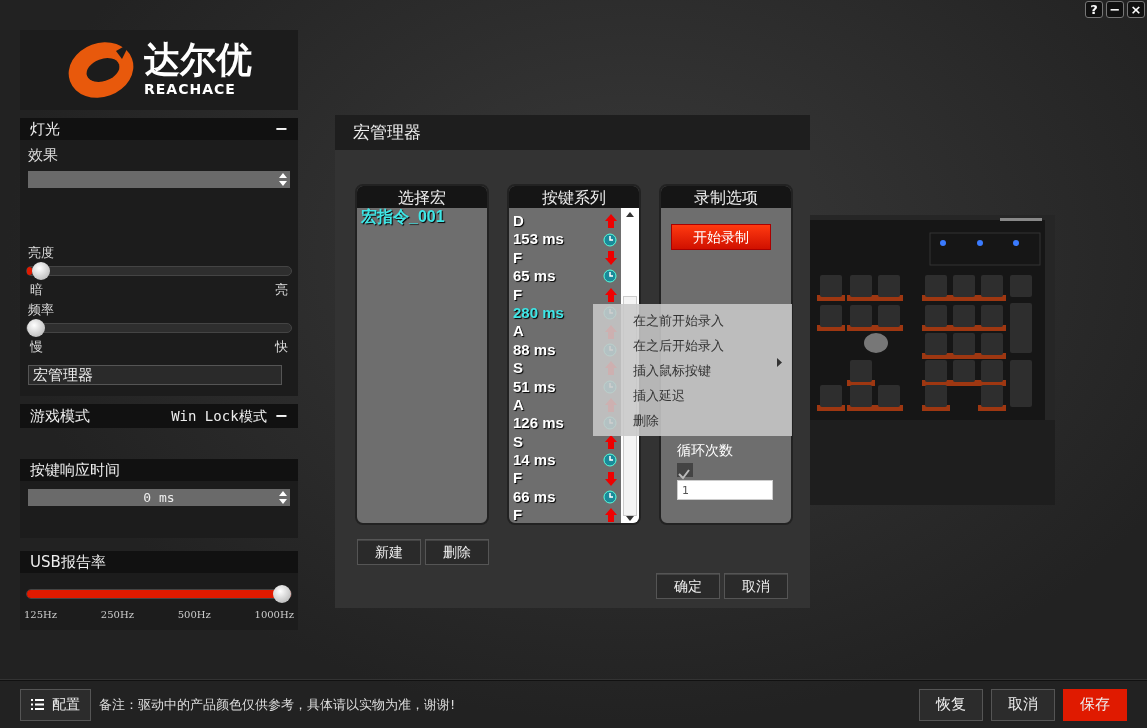 This screenshot has width=1147, height=728. What do you see at coordinates (721, 237) in the screenshot?
I see `start-recording-button: 开始录制` at bounding box center [721, 237].